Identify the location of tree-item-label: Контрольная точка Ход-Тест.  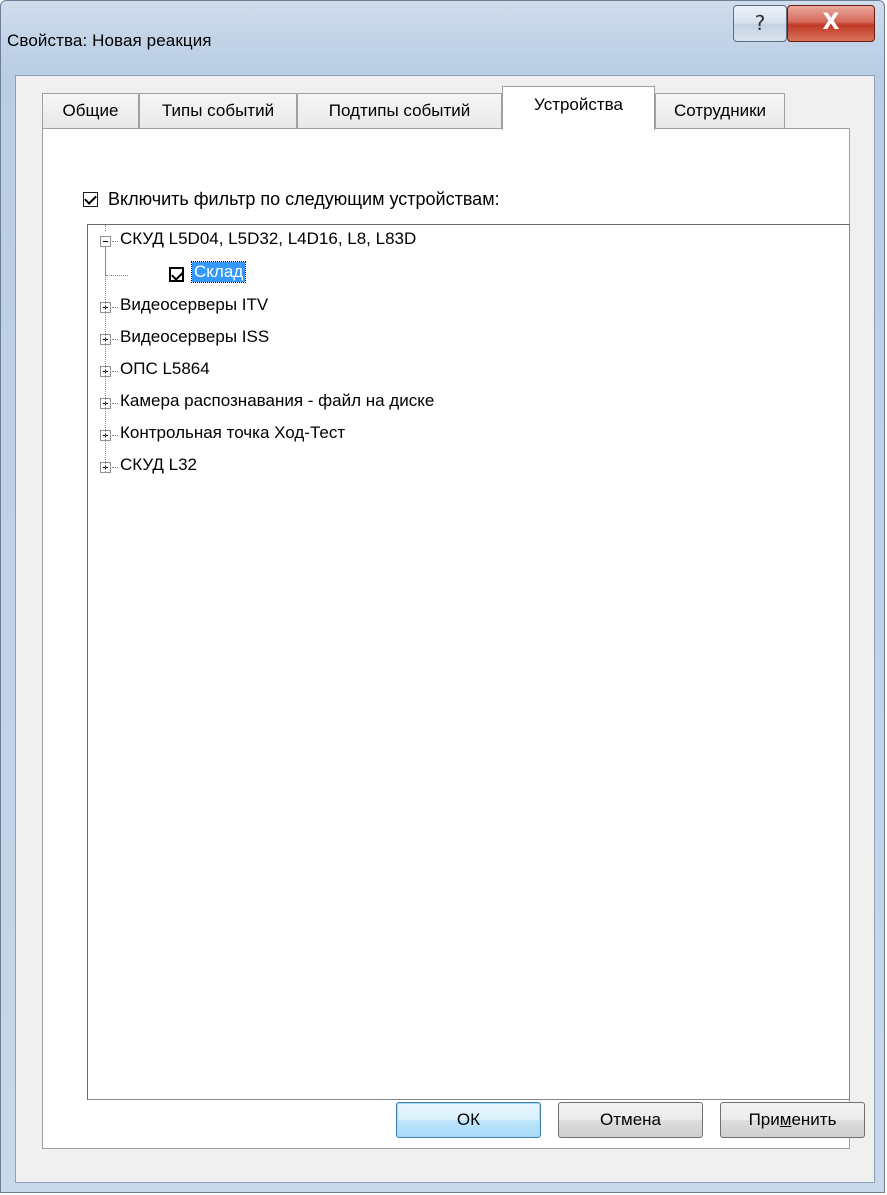
(233, 432).